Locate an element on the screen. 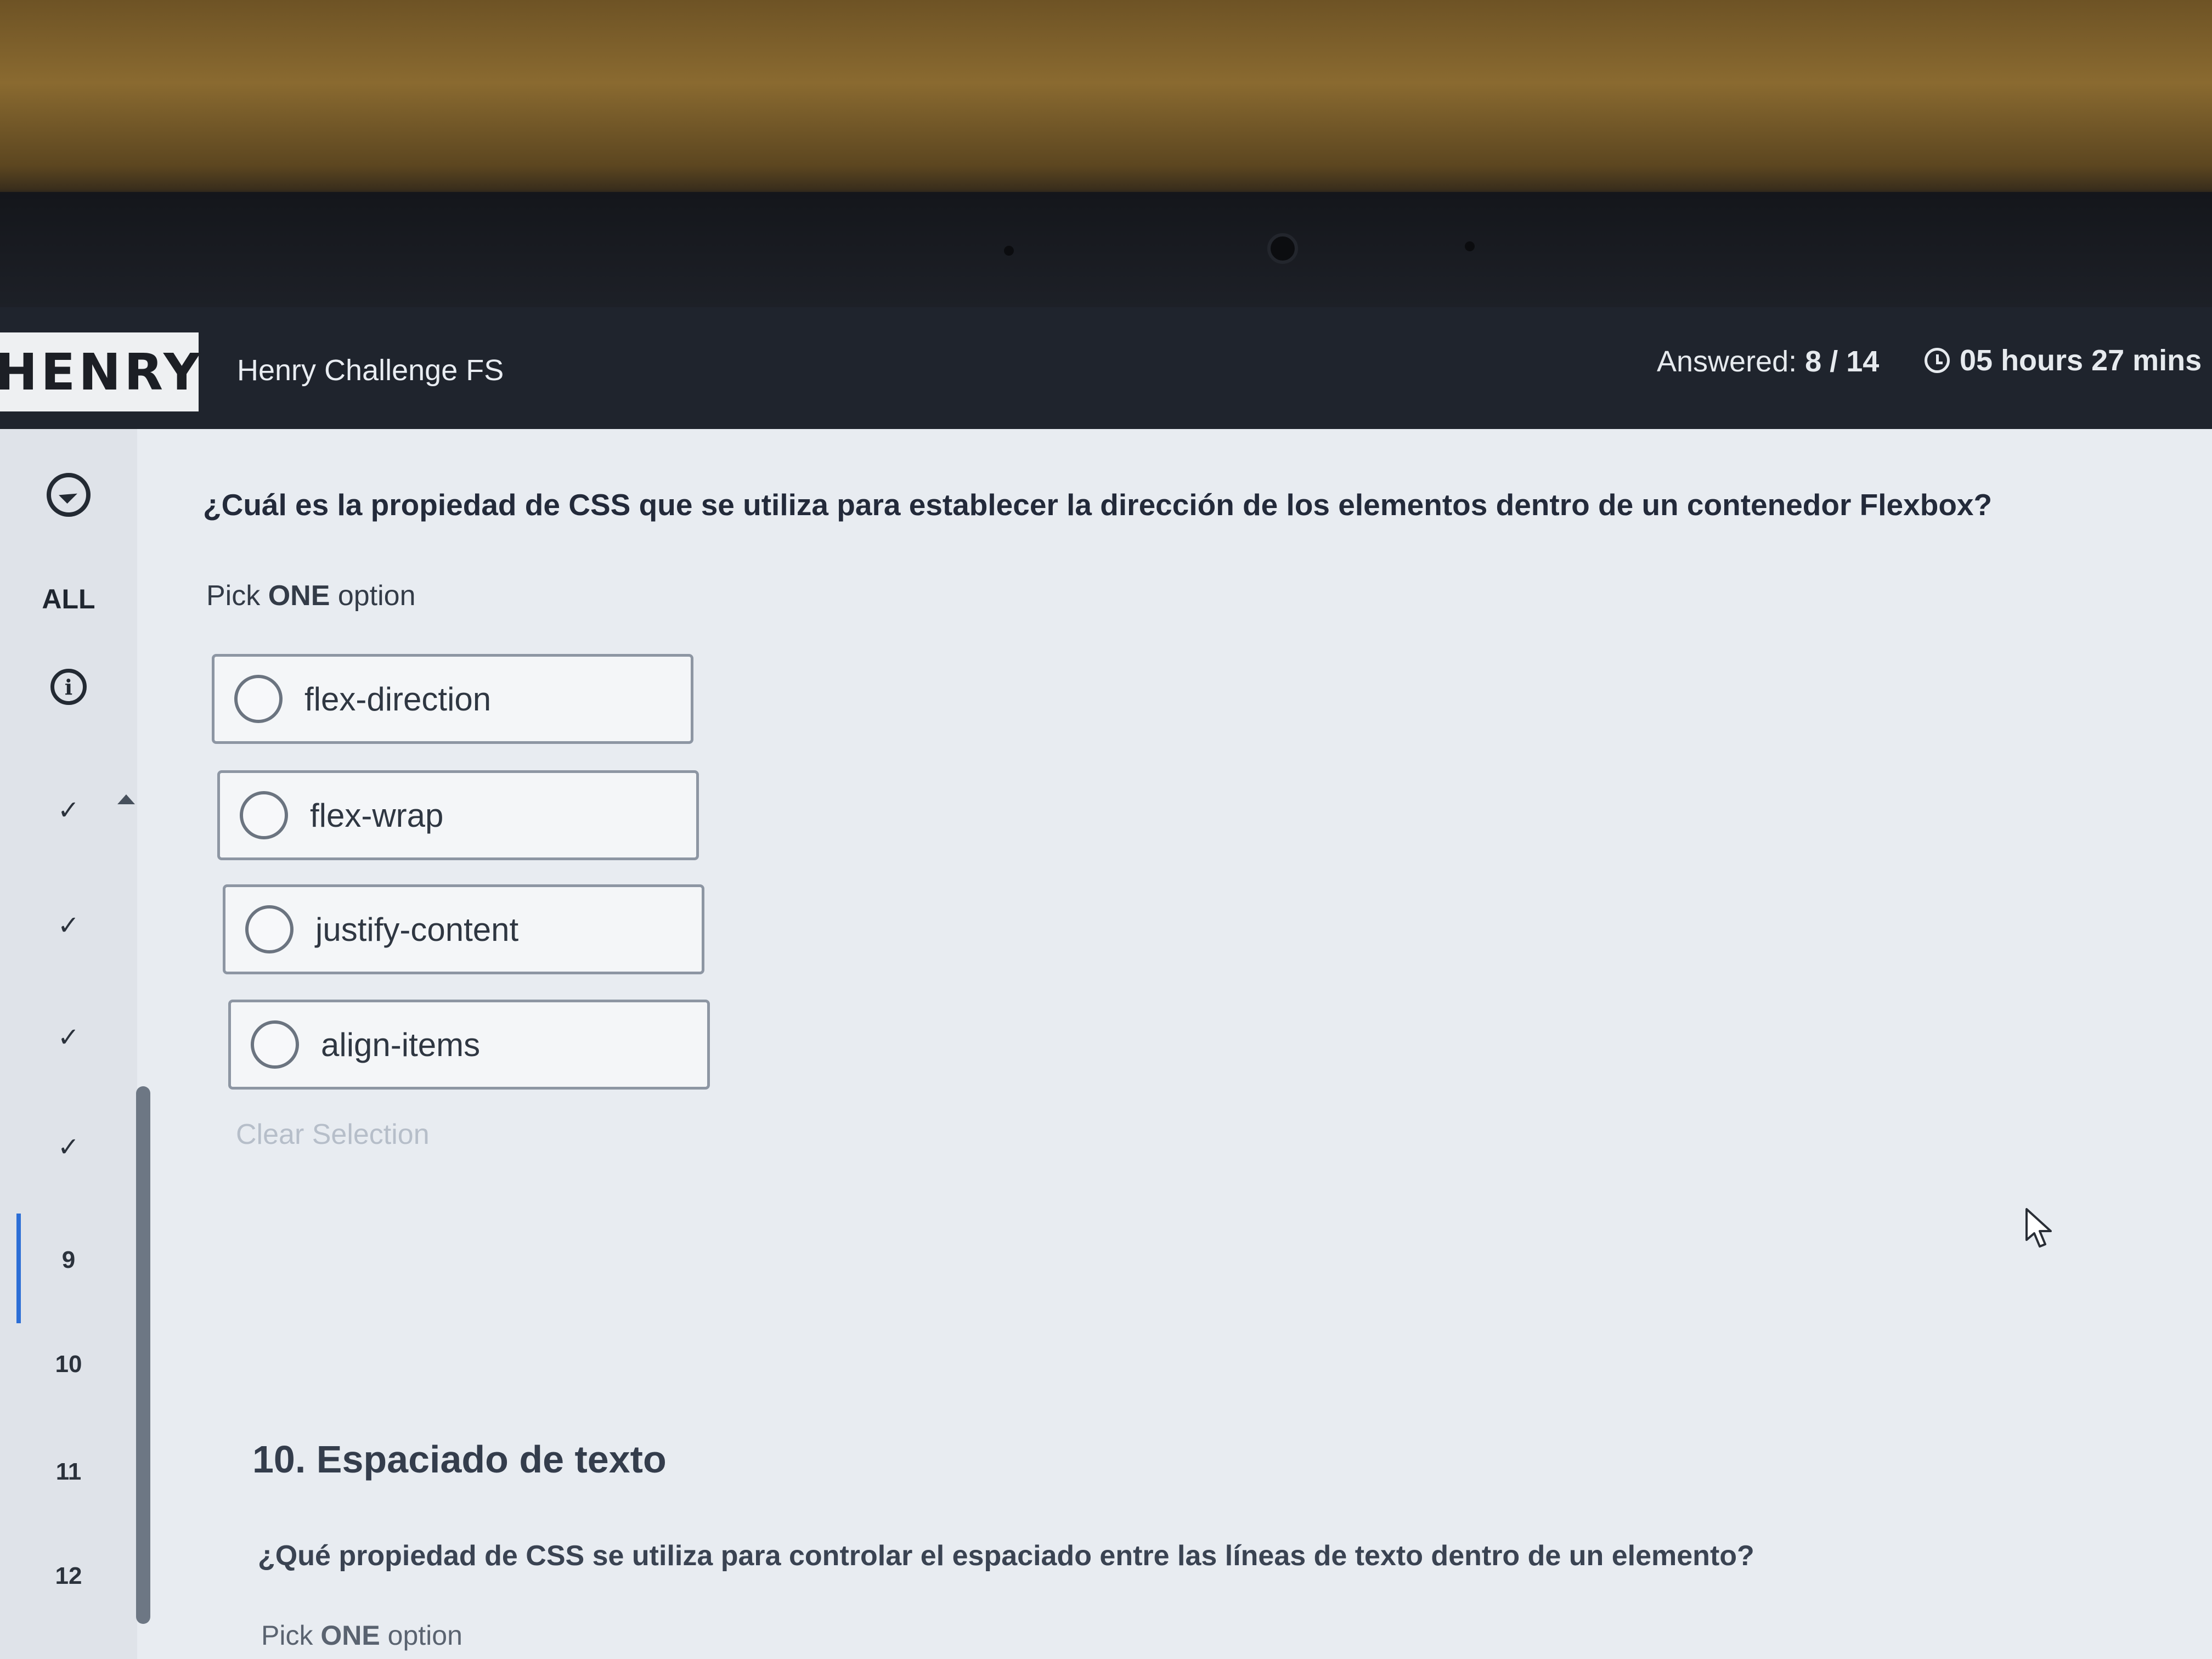 This screenshot has width=2212, height=1659. henry-logo: HENRY is located at coordinates (100, 371).